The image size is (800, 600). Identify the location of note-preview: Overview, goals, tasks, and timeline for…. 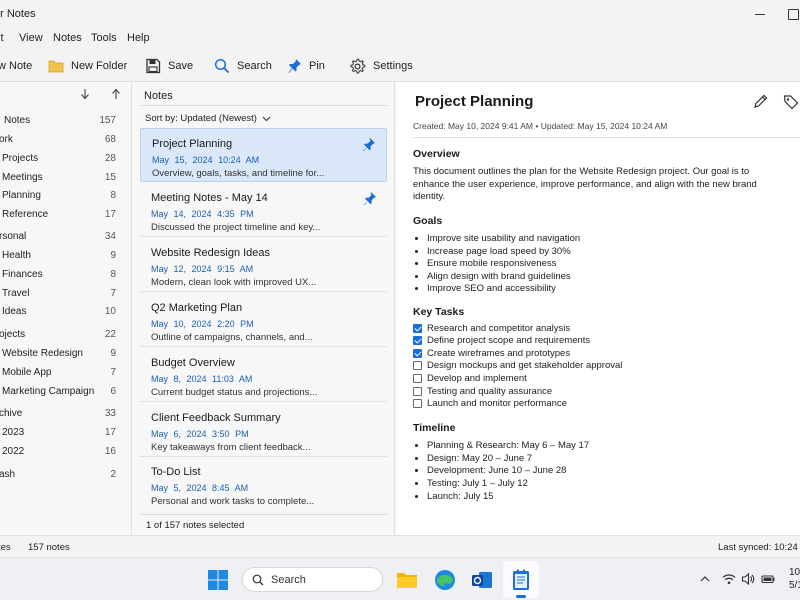
(238, 173).